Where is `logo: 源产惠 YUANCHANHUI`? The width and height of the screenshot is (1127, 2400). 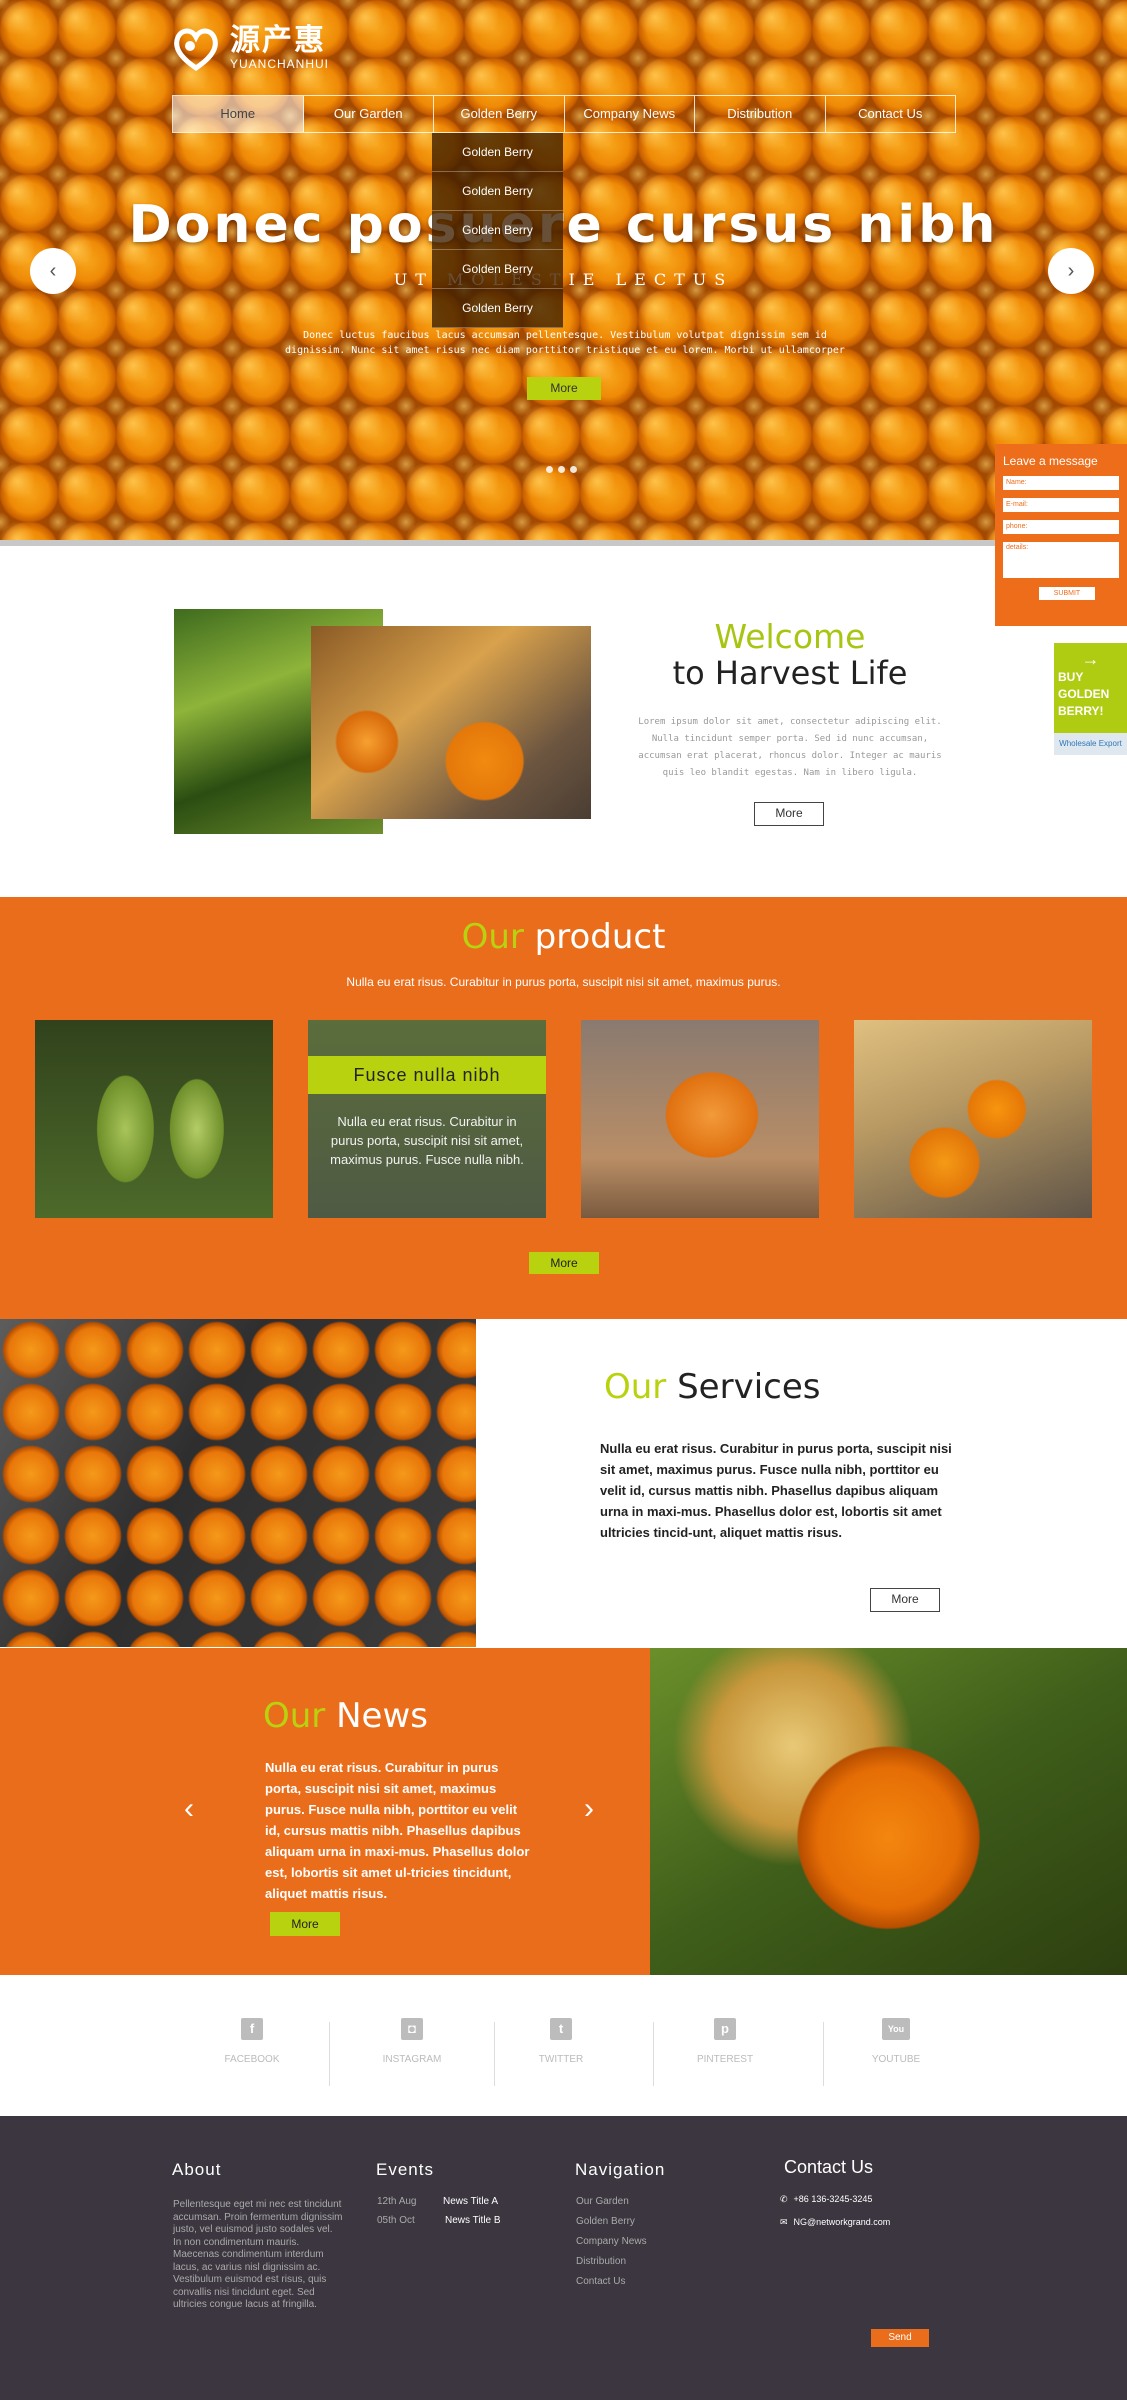
logo: 源产惠 YUANCHANHUI is located at coordinates (249, 48).